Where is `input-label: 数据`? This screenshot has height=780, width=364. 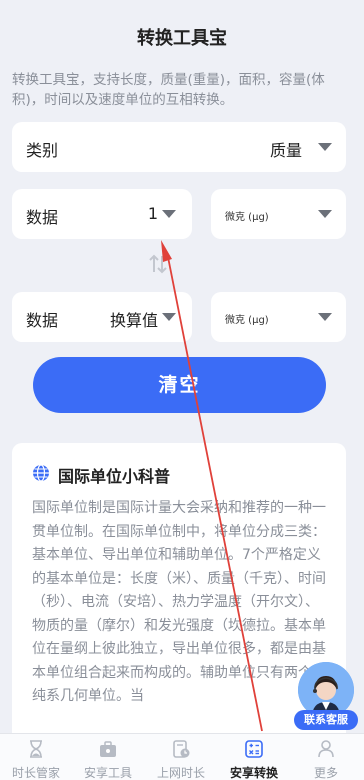 input-label: 数据 is located at coordinates (42, 217).